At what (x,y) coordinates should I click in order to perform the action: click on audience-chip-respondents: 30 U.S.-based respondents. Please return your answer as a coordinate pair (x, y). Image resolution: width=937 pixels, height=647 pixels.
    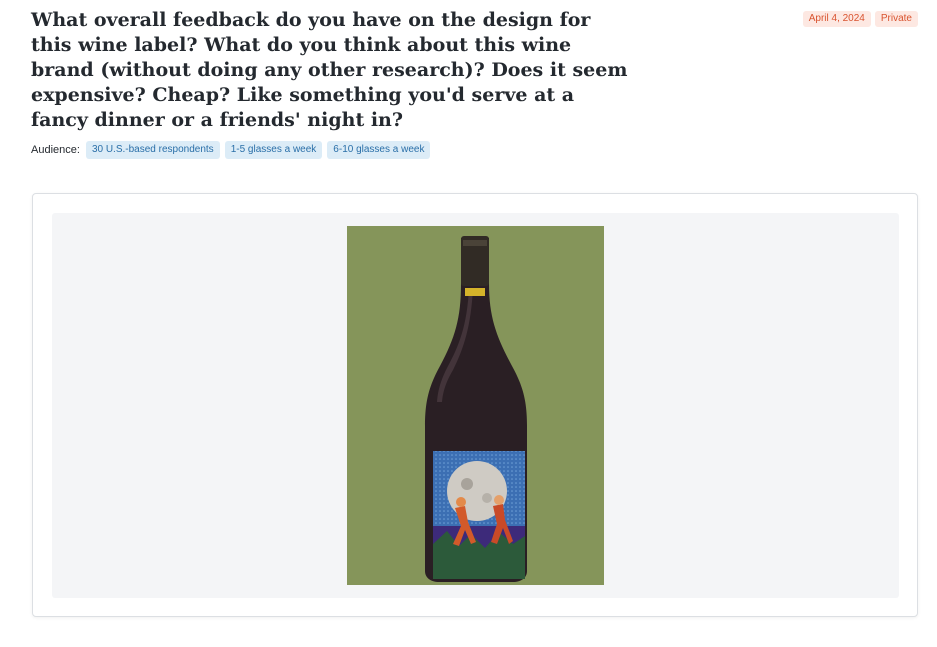
    Looking at the image, I should click on (152, 150).